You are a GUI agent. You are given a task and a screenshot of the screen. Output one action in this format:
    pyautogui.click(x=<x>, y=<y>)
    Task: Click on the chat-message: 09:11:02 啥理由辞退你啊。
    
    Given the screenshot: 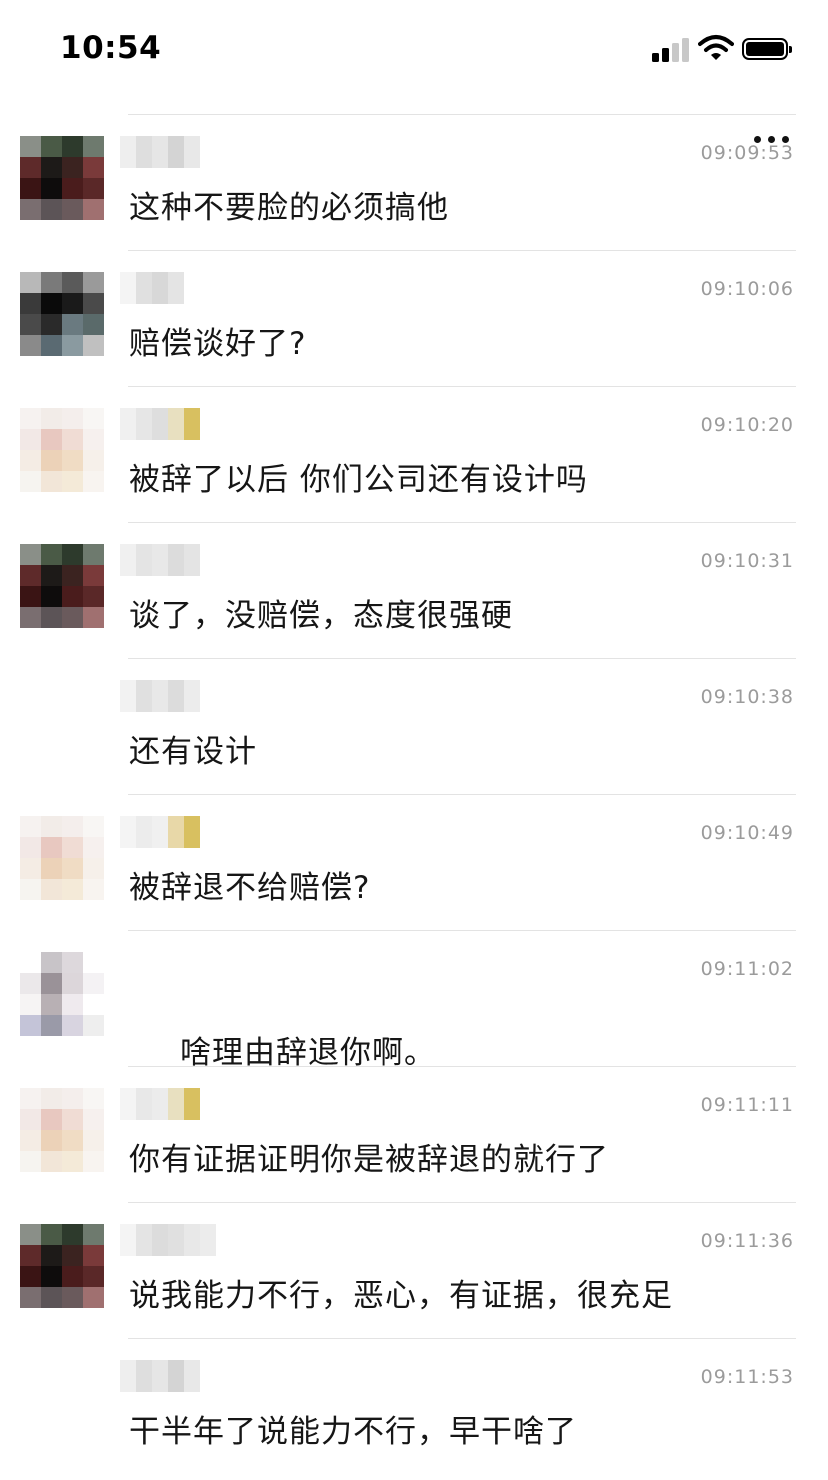 What is the action you would take?
    pyautogui.click(x=414, y=1000)
    